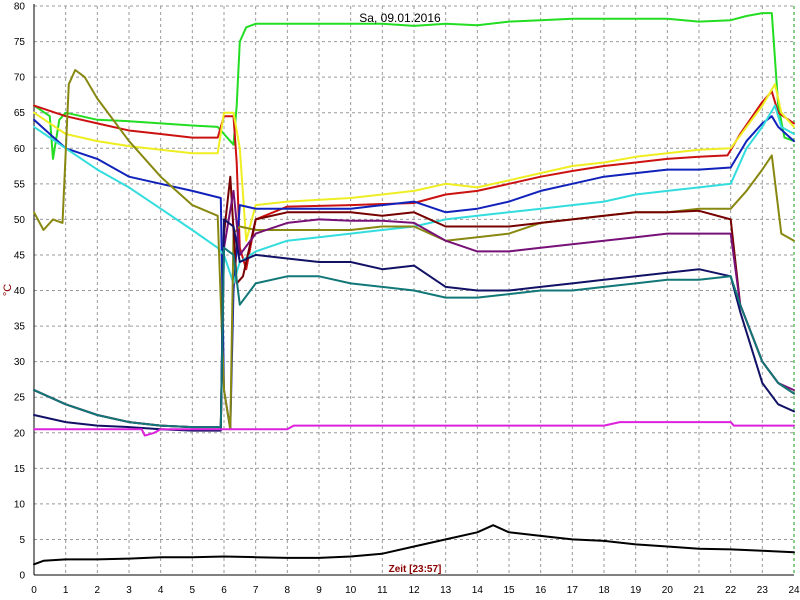  What do you see at coordinates (34, 590) in the screenshot?
I see `x-tick-label: 0` at bounding box center [34, 590].